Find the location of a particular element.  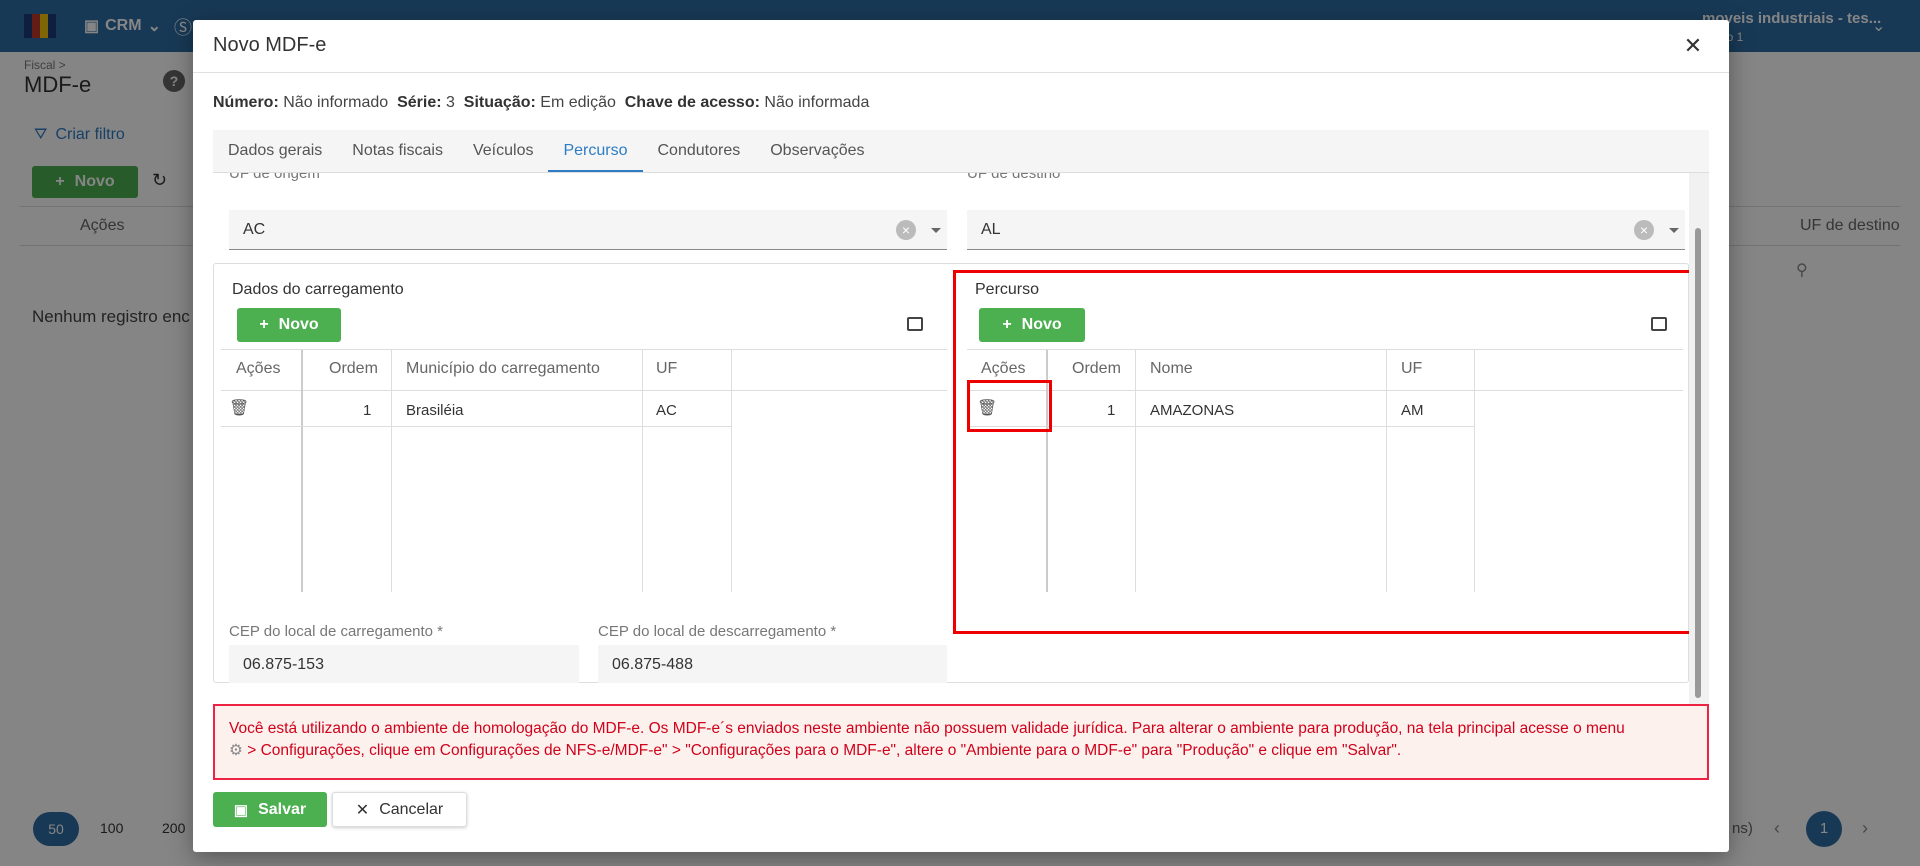

cancel-label: Cancelar is located at coordinates (411, 809).